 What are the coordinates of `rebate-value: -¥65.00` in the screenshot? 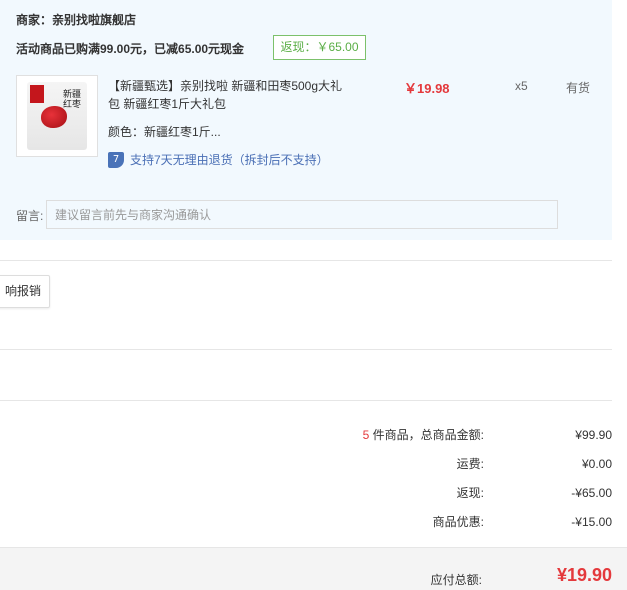 It's located at (591, 492).